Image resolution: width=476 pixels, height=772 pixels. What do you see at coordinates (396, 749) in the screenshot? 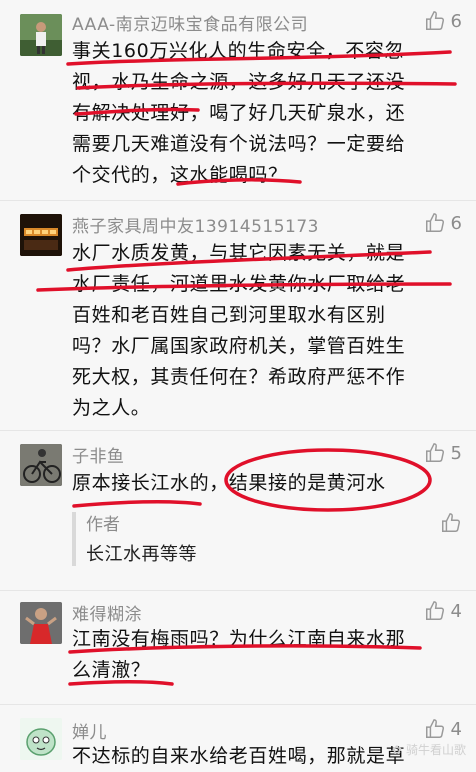
I see `watermark-icon: ✿` at bounding box center [396, 749].